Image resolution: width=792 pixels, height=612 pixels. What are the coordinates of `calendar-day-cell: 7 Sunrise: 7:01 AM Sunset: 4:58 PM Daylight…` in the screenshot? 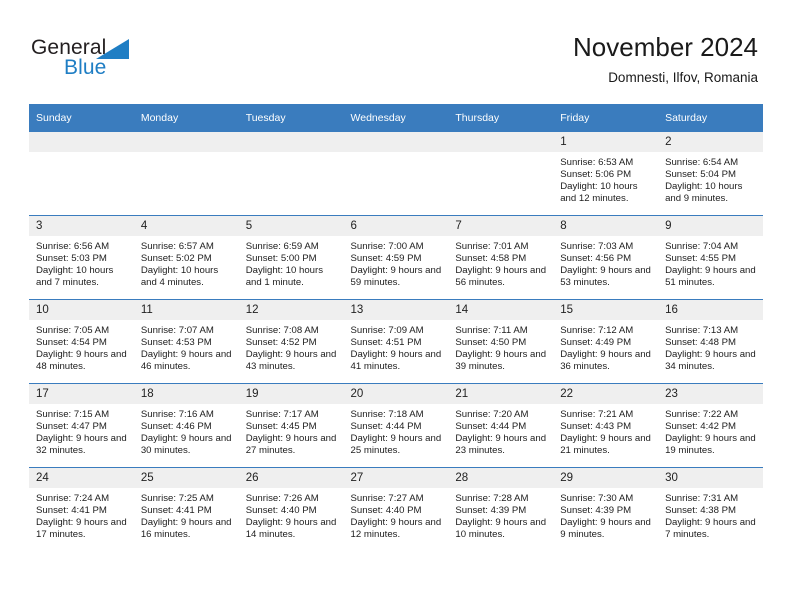 It's located at (501, 257).